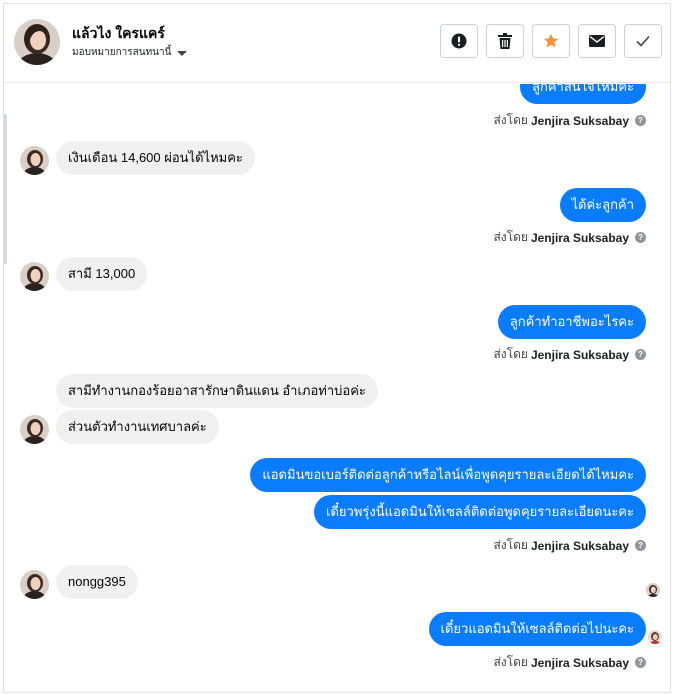 This screenshot has width=674, height=695. What do you see at coordinates (182, 53) in the screenshot?
I see `caret-down-icon` at bounding box center [182, 53].